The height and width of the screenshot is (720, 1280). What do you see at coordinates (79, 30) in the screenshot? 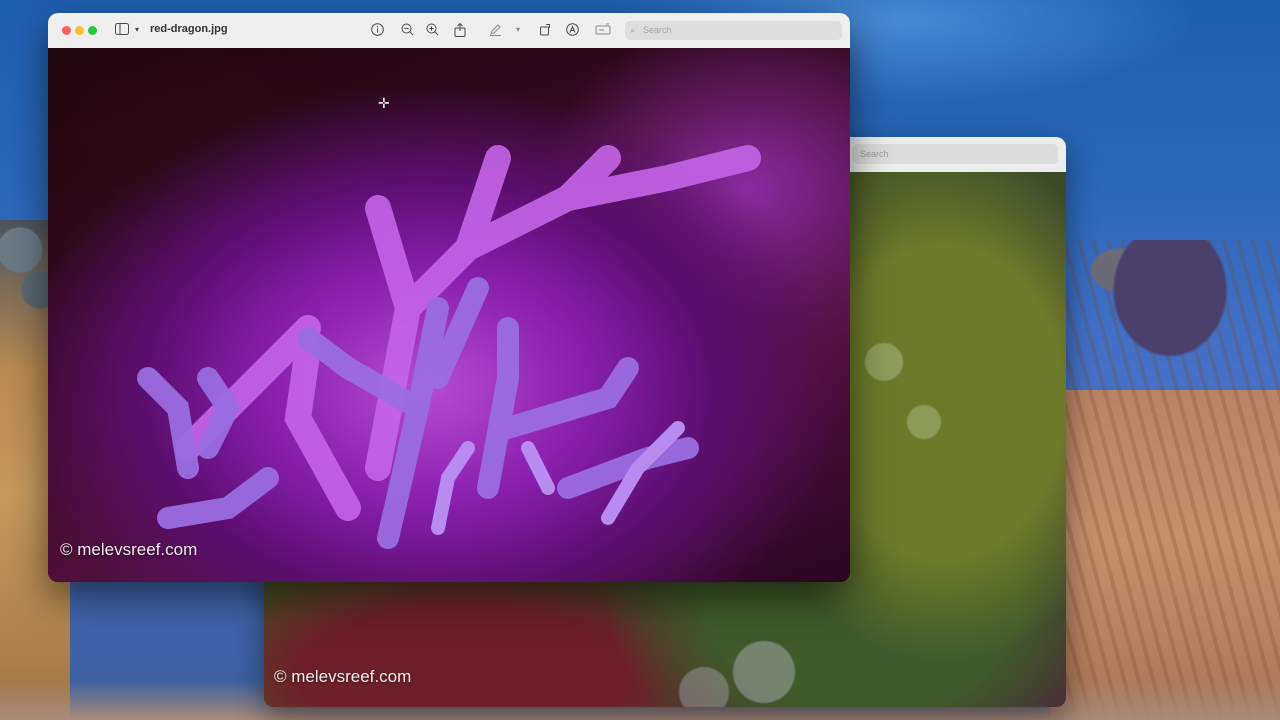
I see `minimize-button` at bounding box center [79, 30].